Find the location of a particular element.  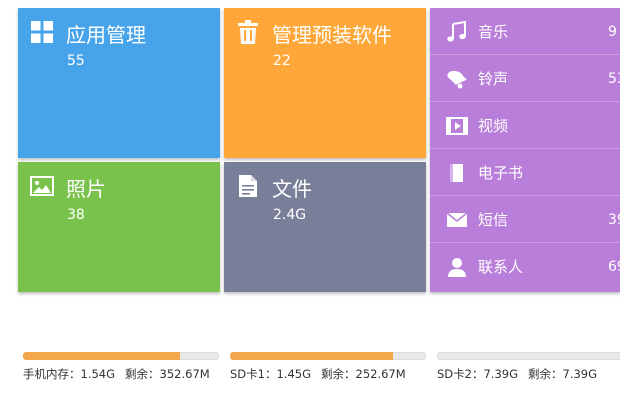

storage-text: SD卡1：1.45G 剩余：252.67M is located at coordinates (318, 374).